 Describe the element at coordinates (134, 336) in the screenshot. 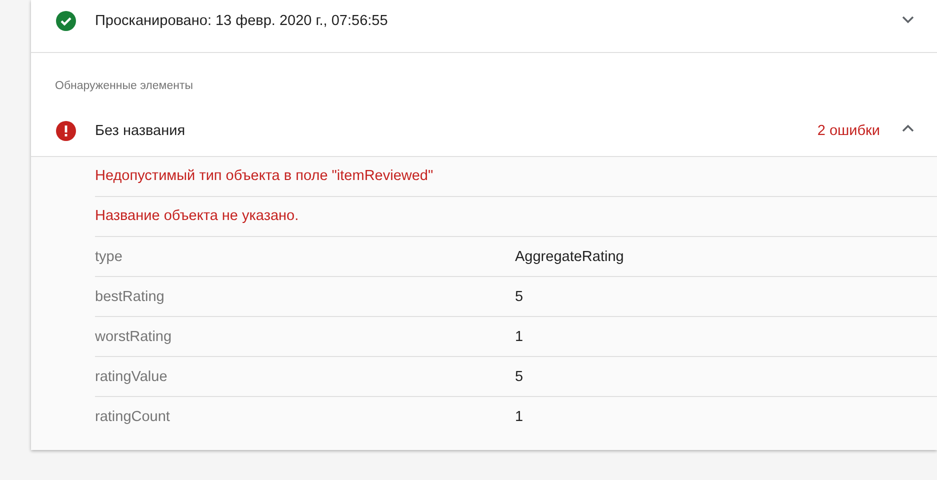

I see `property-name: worstRating` at that location.